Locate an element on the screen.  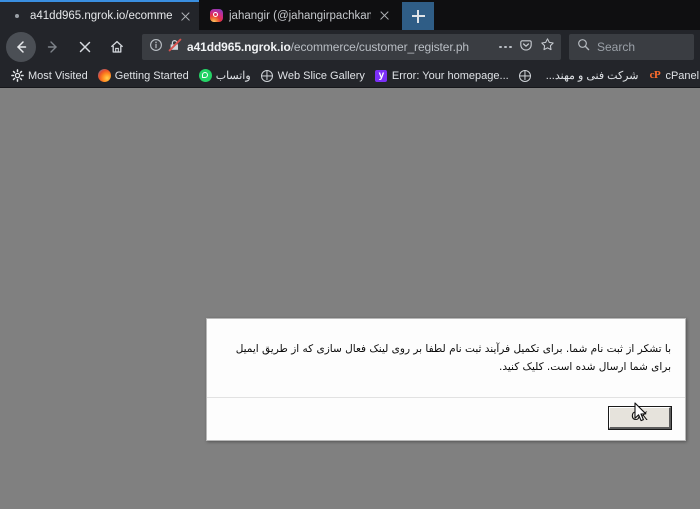
bookmark-most-visited: Most Visited is located at coordinates (49, 76).